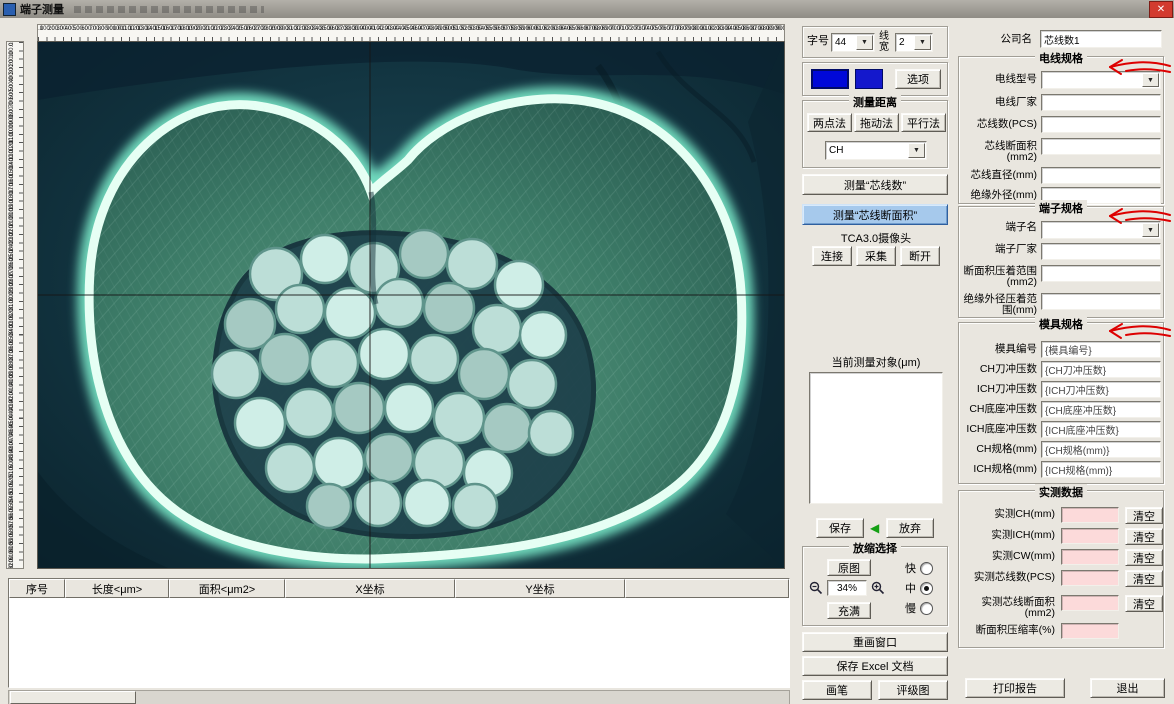 The width and height of the screenshot is (1174, 704). I want to click on field-label: CH底座冲压数, so click(1003, 409).